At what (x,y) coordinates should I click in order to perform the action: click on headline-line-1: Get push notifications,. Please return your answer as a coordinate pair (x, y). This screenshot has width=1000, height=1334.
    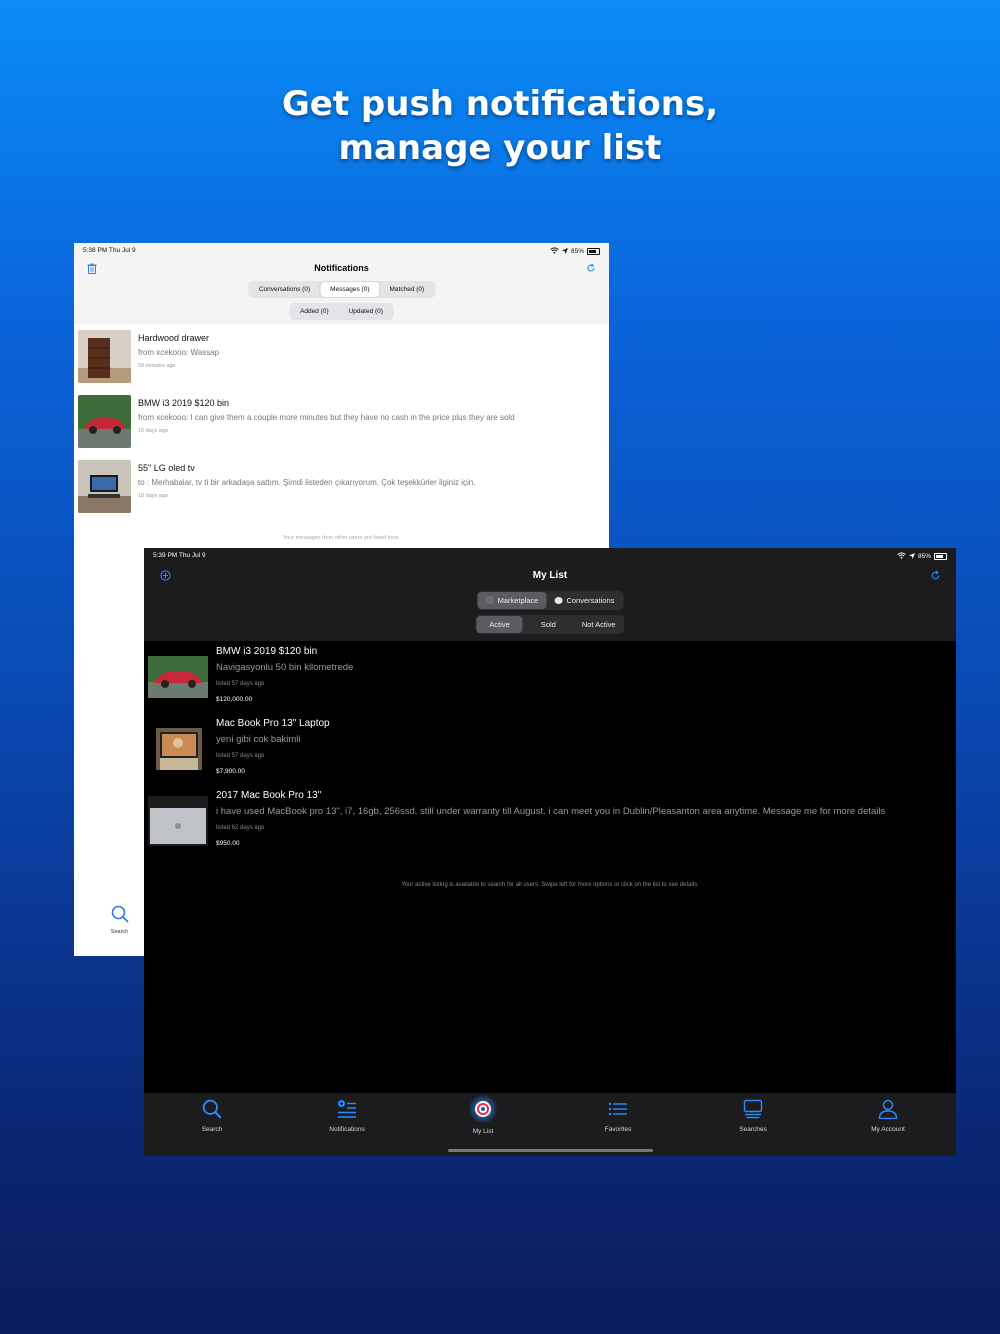
    Looking at the image, I should click on (500, 104).